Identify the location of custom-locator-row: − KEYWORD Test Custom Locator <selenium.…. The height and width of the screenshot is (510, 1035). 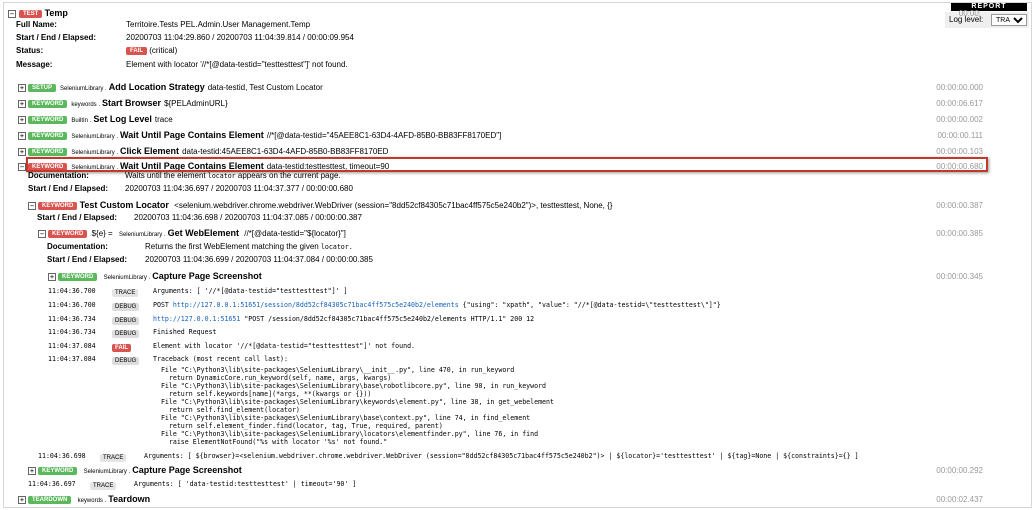
(517, 205).